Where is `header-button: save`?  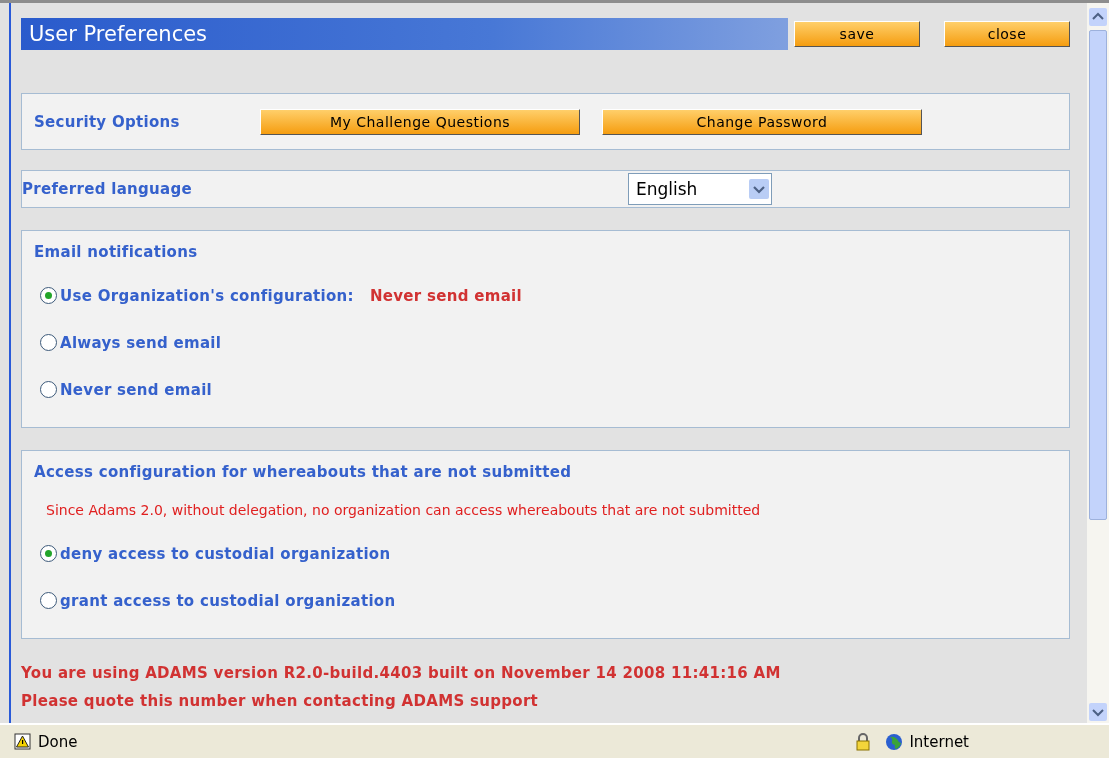 header-button: save is located at coordinates (857, 34).